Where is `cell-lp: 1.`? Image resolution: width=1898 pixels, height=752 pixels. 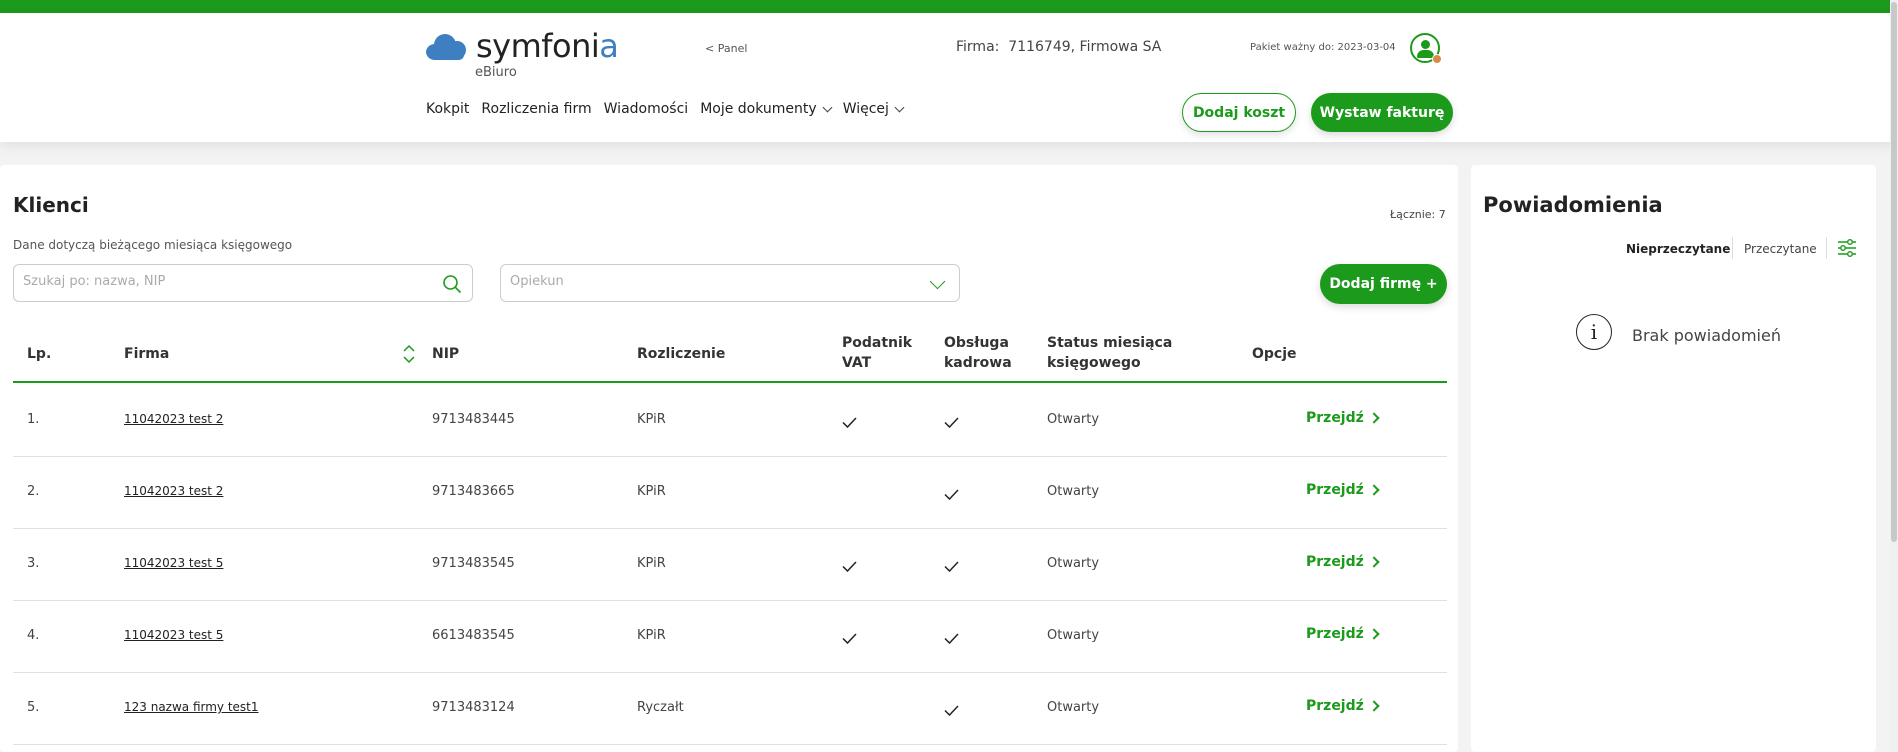
cell-lp: 1. is located at coordinates (33, 419).